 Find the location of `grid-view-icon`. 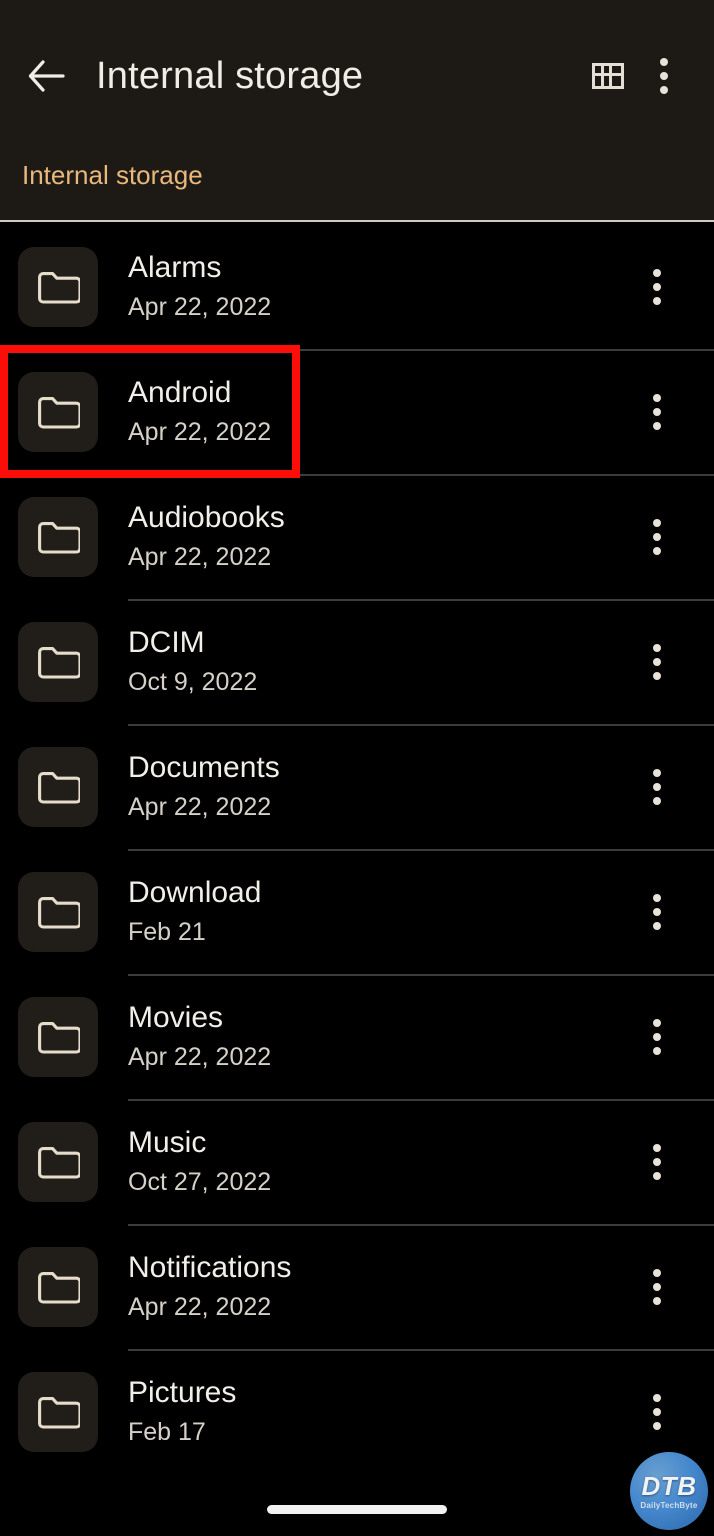

grid-view-icon is located at coordinates (608, 76).